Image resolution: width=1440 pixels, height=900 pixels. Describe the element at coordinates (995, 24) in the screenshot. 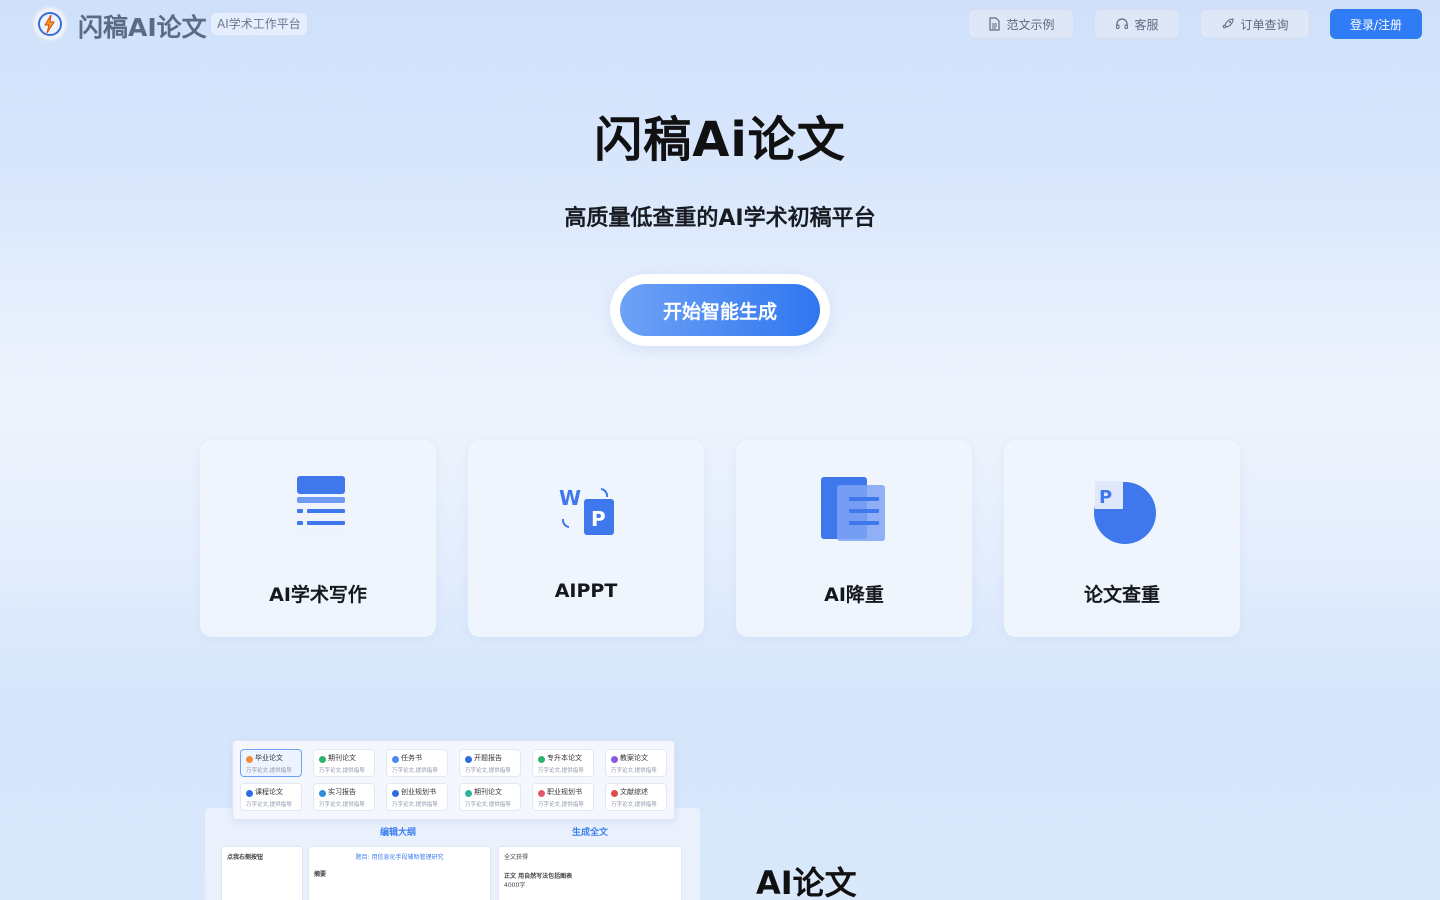

I see `document-icon` at that location.